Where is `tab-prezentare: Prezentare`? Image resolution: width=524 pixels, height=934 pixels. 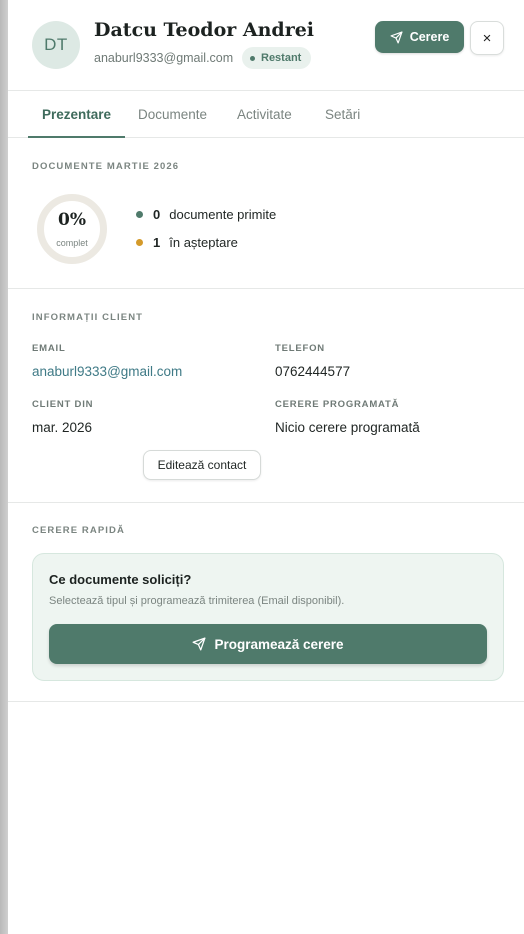
tab-prezentare: Prezentare is located at coordinates (76, 114).